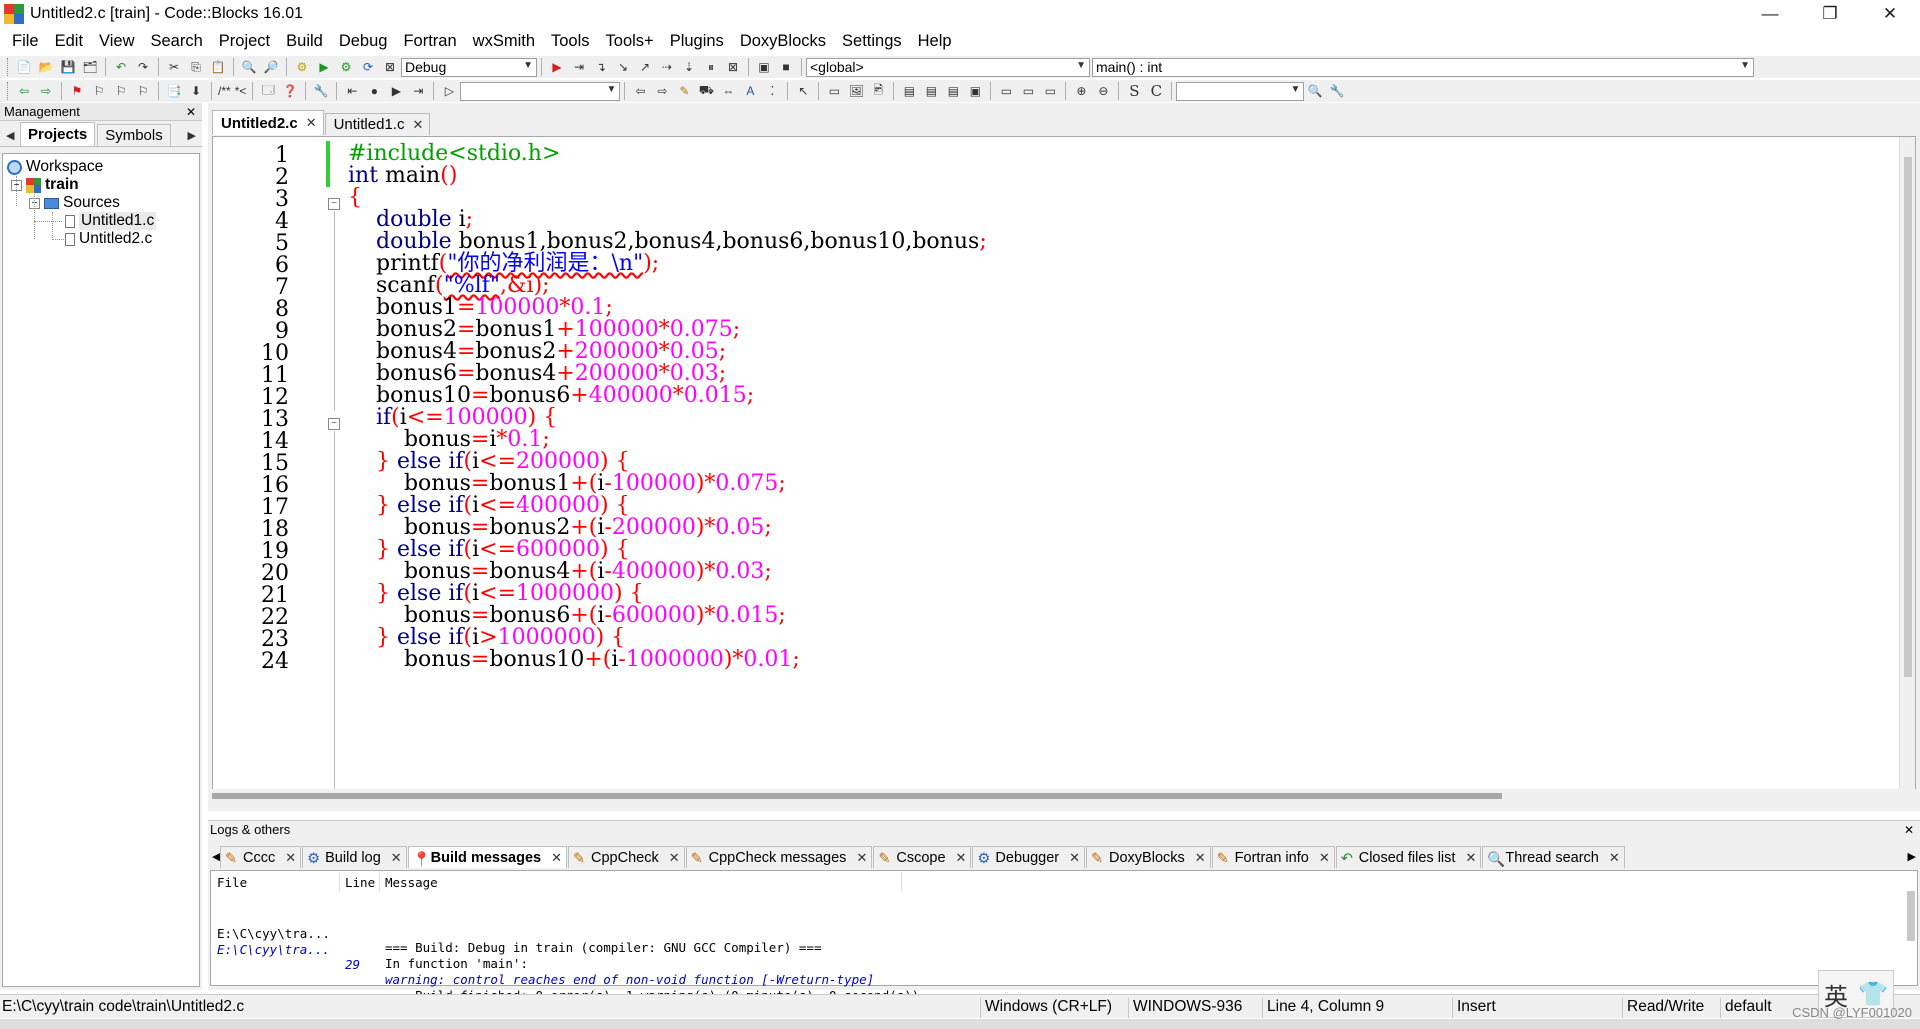 The image size is (1920, 1029). What do you see at coordinates (68, 67) in the screenshot?
I see `save-icon: 💾` at bounding box center [68, 67].